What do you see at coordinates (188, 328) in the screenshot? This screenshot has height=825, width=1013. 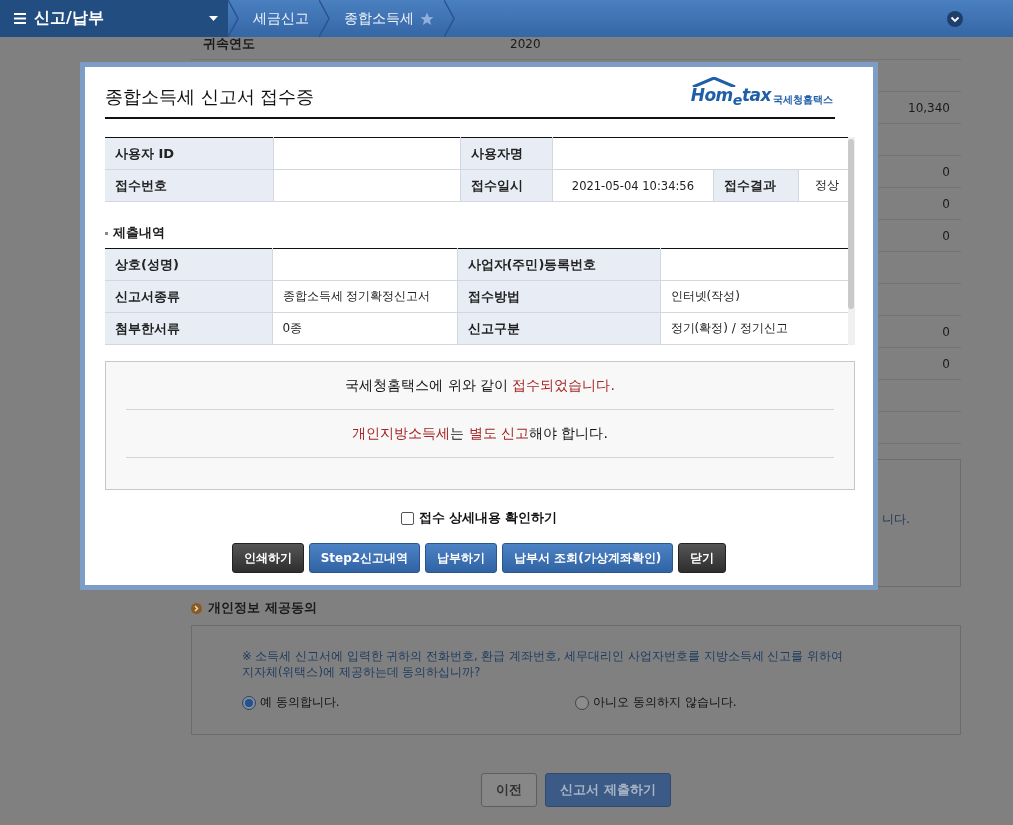 I see `table-cell: 첨부한서류` at bounding box center [188, 328].